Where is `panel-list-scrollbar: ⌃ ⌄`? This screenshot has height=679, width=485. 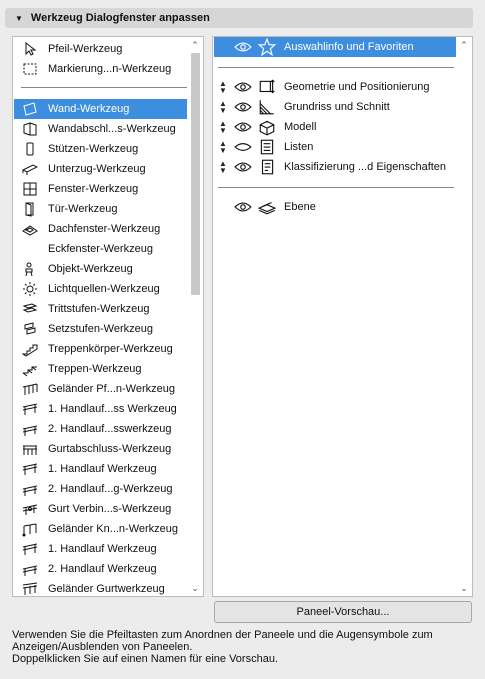
panel-list-scrollbar: ⌃ ⌄ is located at coordinates (464, 316).